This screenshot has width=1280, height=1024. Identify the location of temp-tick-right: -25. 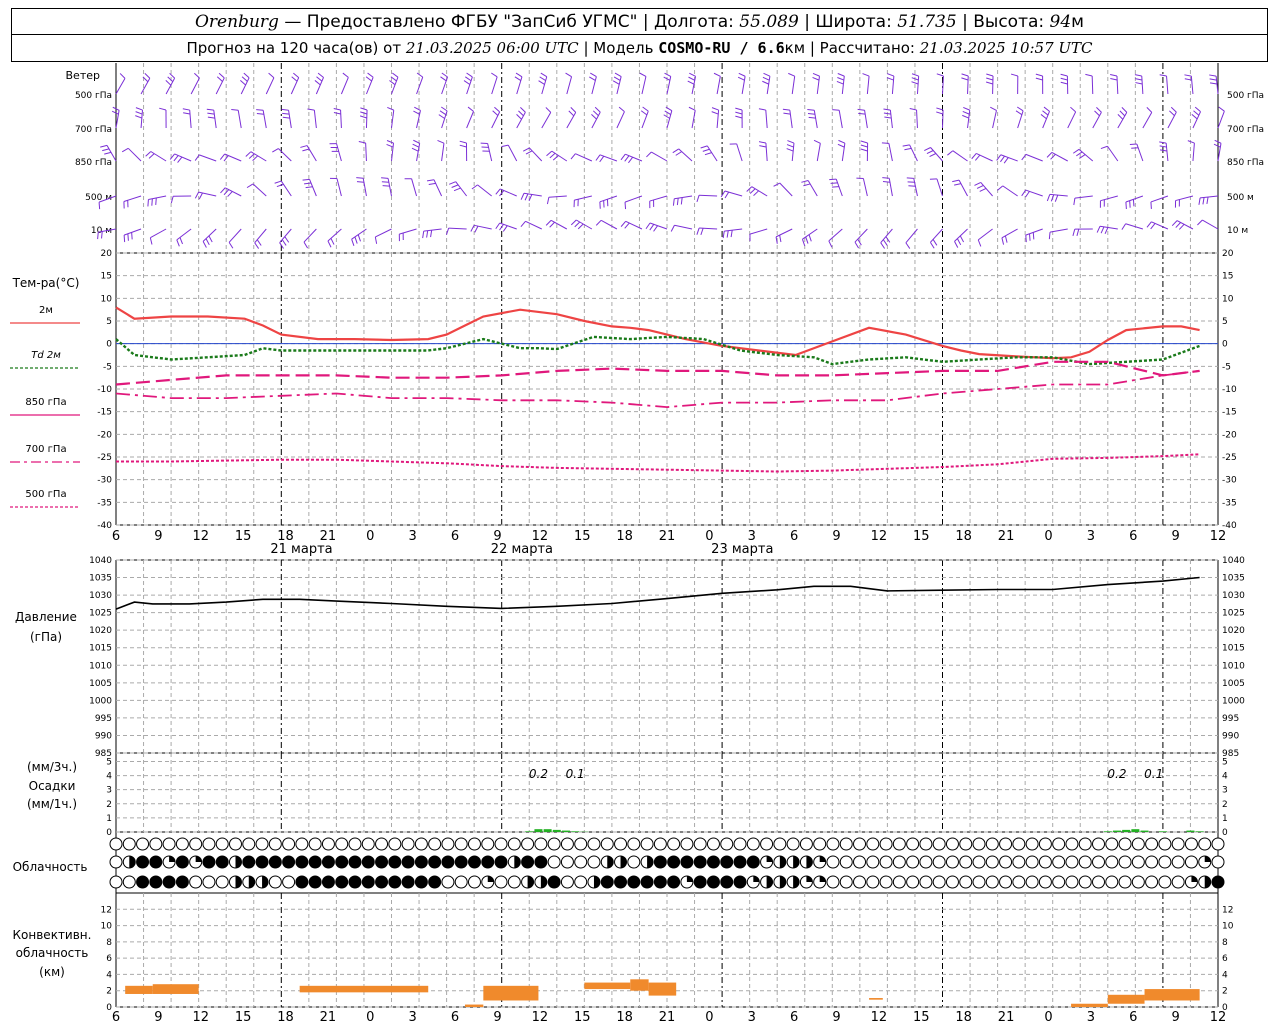
(1229, 458).